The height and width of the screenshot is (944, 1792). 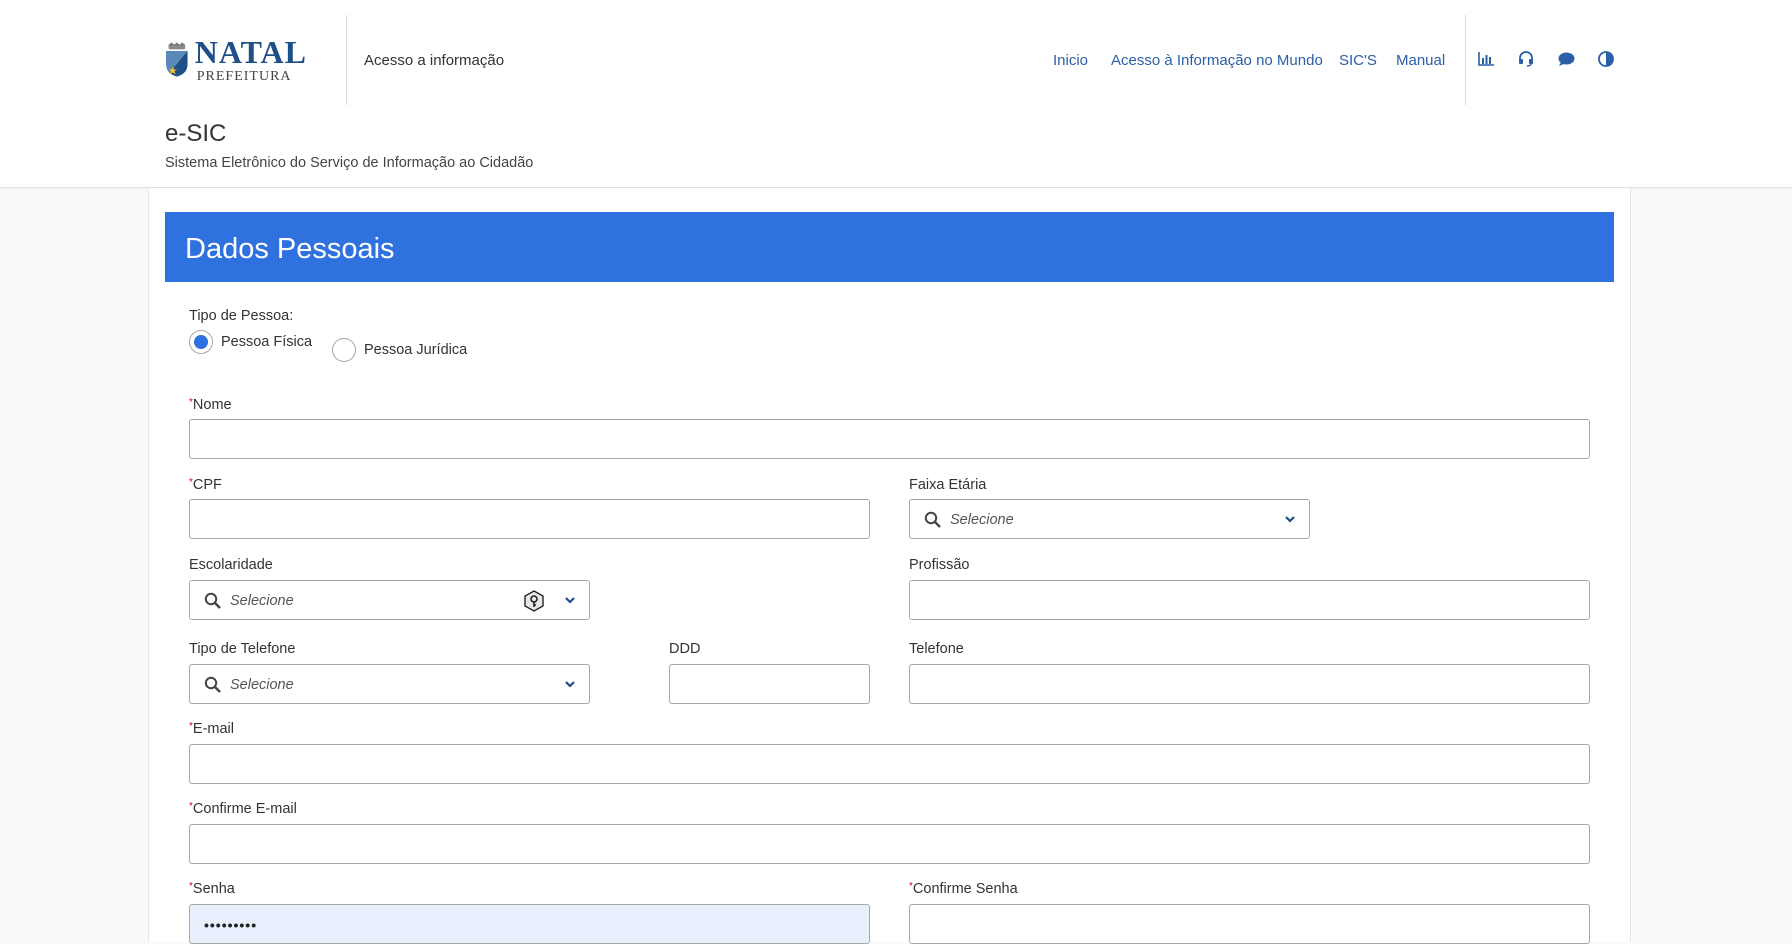 I want to click on senha-value: •••••••••, so click(x=231, y=925).